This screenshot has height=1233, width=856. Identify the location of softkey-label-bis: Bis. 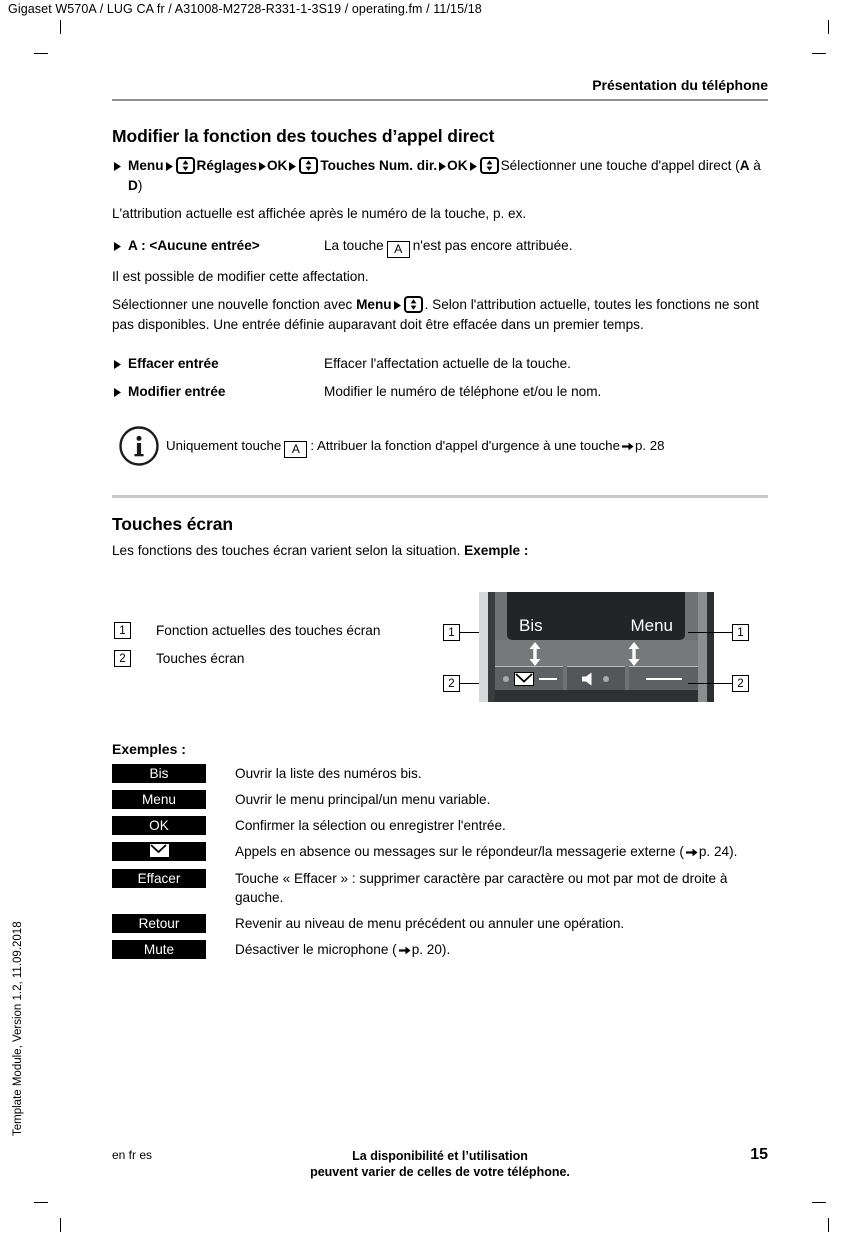
(159, 773).